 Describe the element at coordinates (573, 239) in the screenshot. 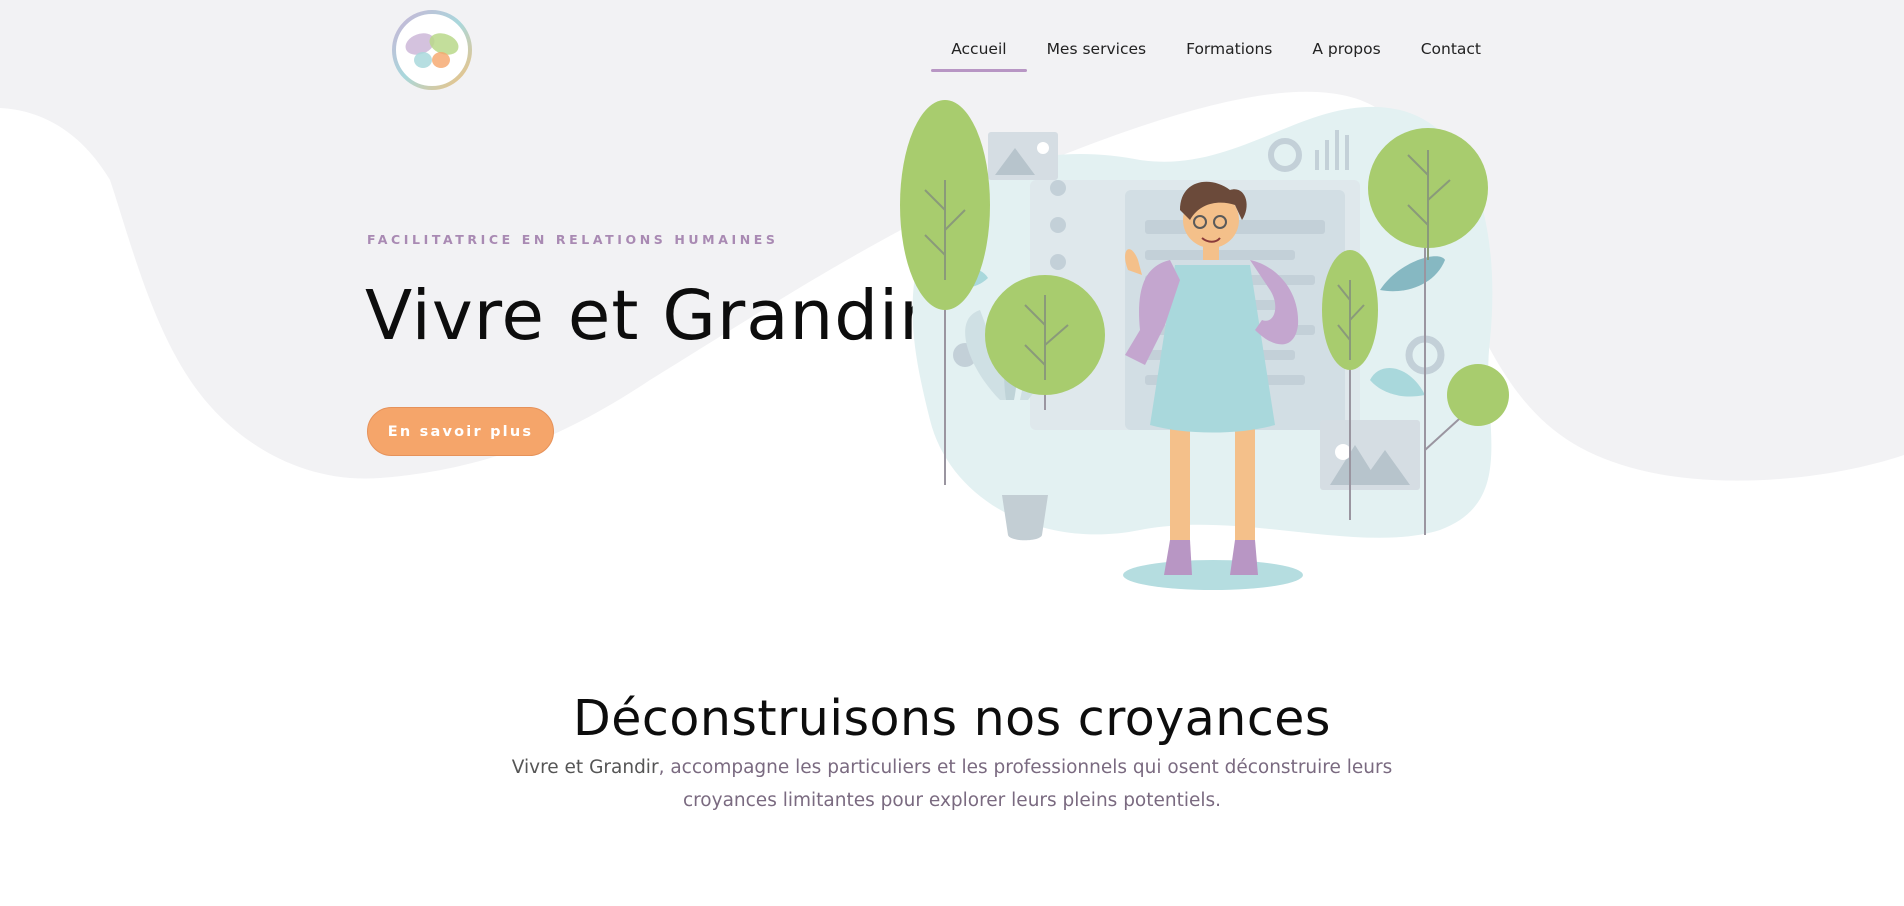

I see `hero-eyebrow: FACILITATRICE EN RELATIONS HUMAINES` at that location.